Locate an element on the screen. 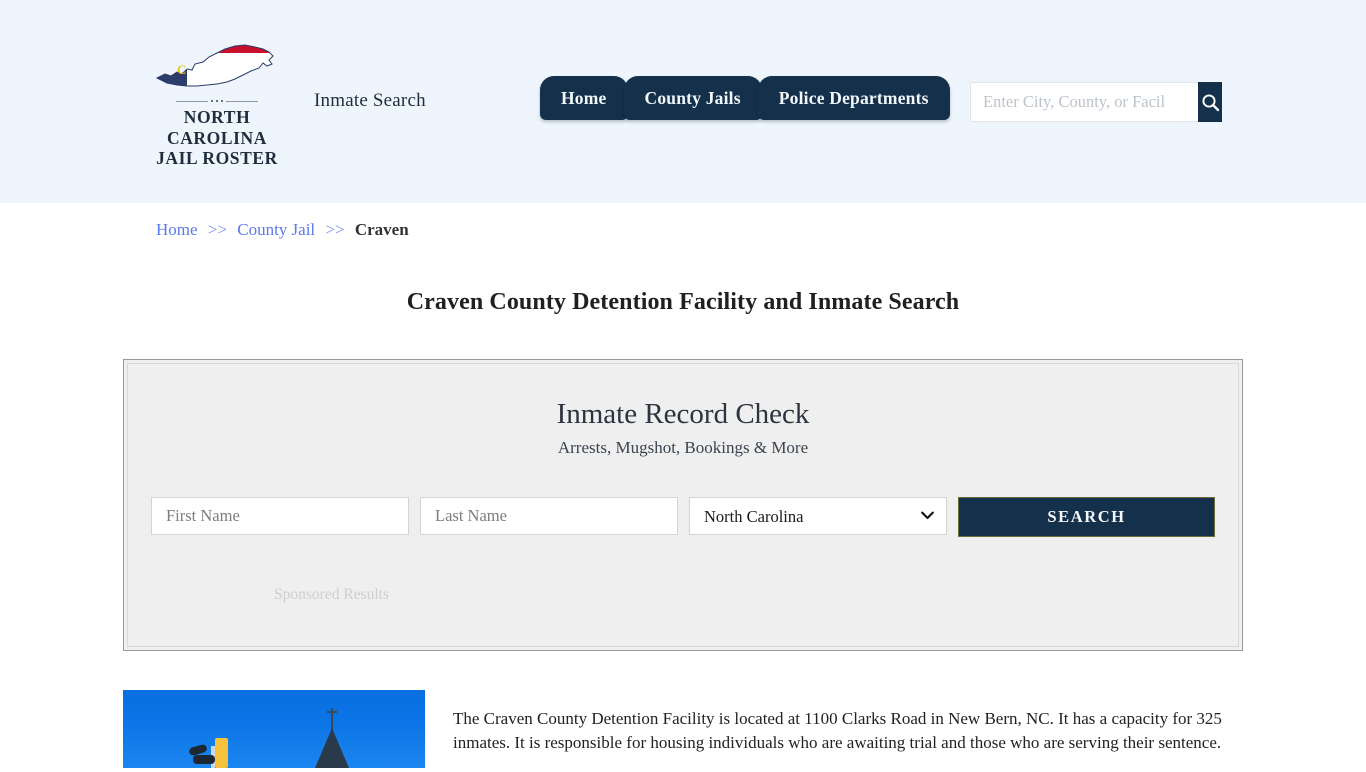 The height and width of the screenshot is (772, 1366). brand-name-line2: JAIL ROSTER is located at coordinates (217, 158).